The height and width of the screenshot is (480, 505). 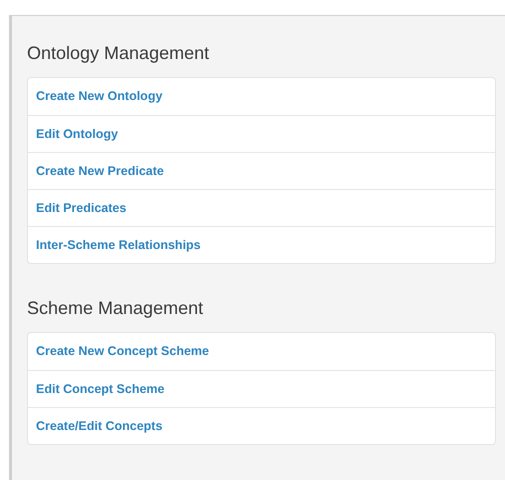 I want to click on menu-link: Create New Predicate, so click(x=100, y=171).